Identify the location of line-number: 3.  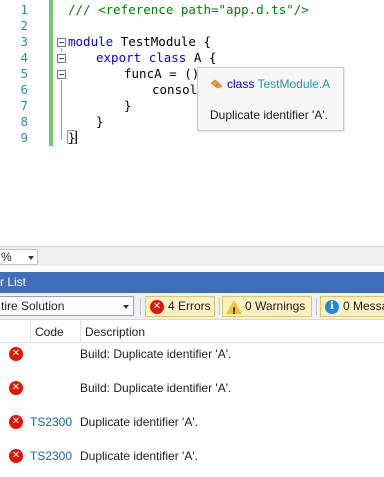
(24, 41).